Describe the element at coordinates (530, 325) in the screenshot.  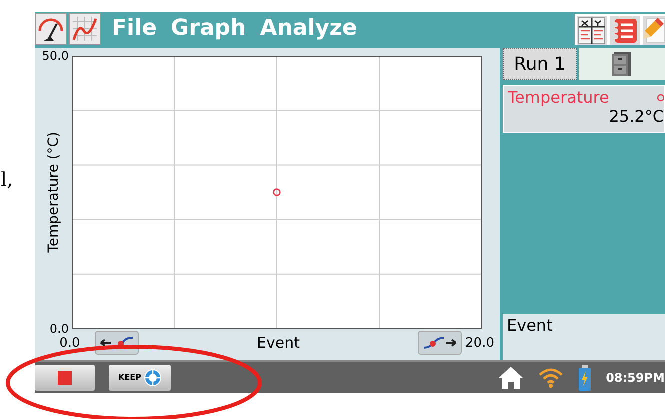
I see `column-label: Event` at that location.